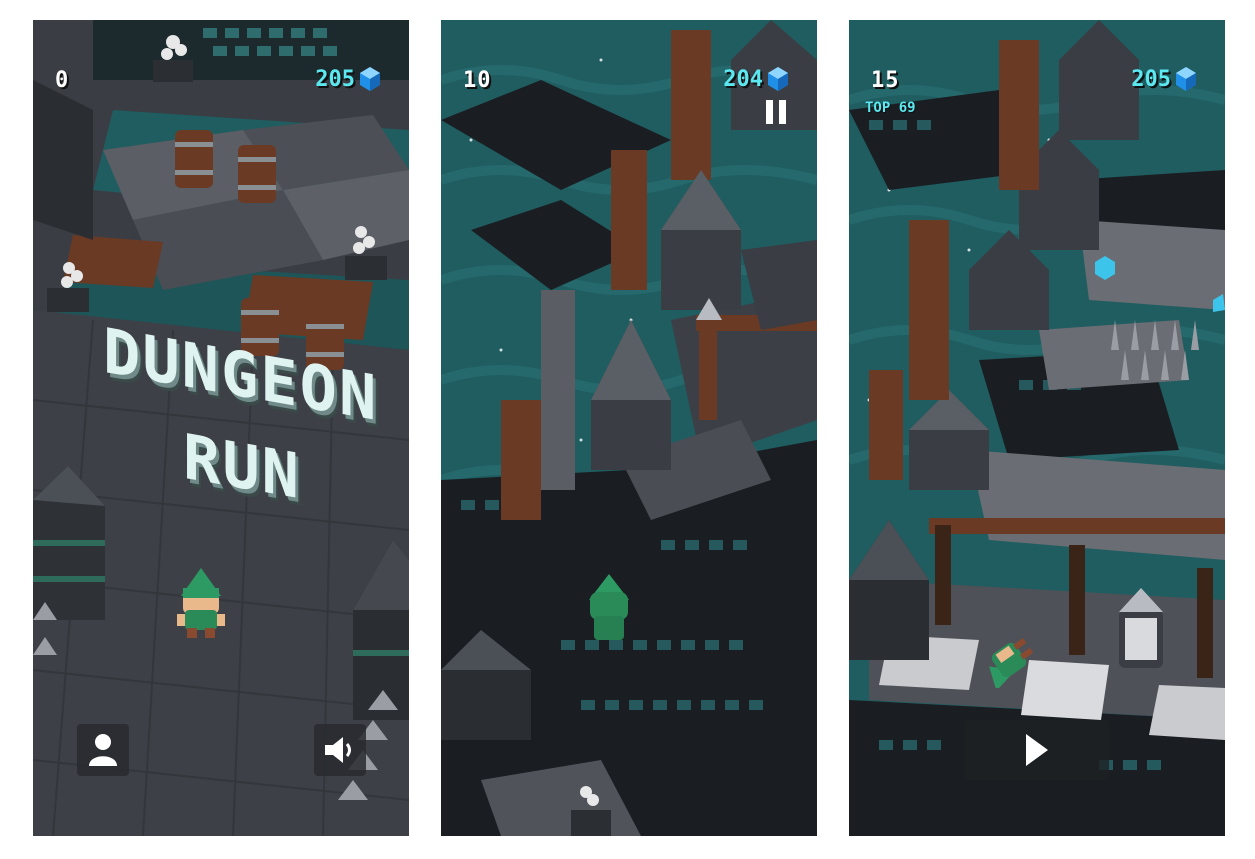  I want to click on pause-button, so click(776, 112).